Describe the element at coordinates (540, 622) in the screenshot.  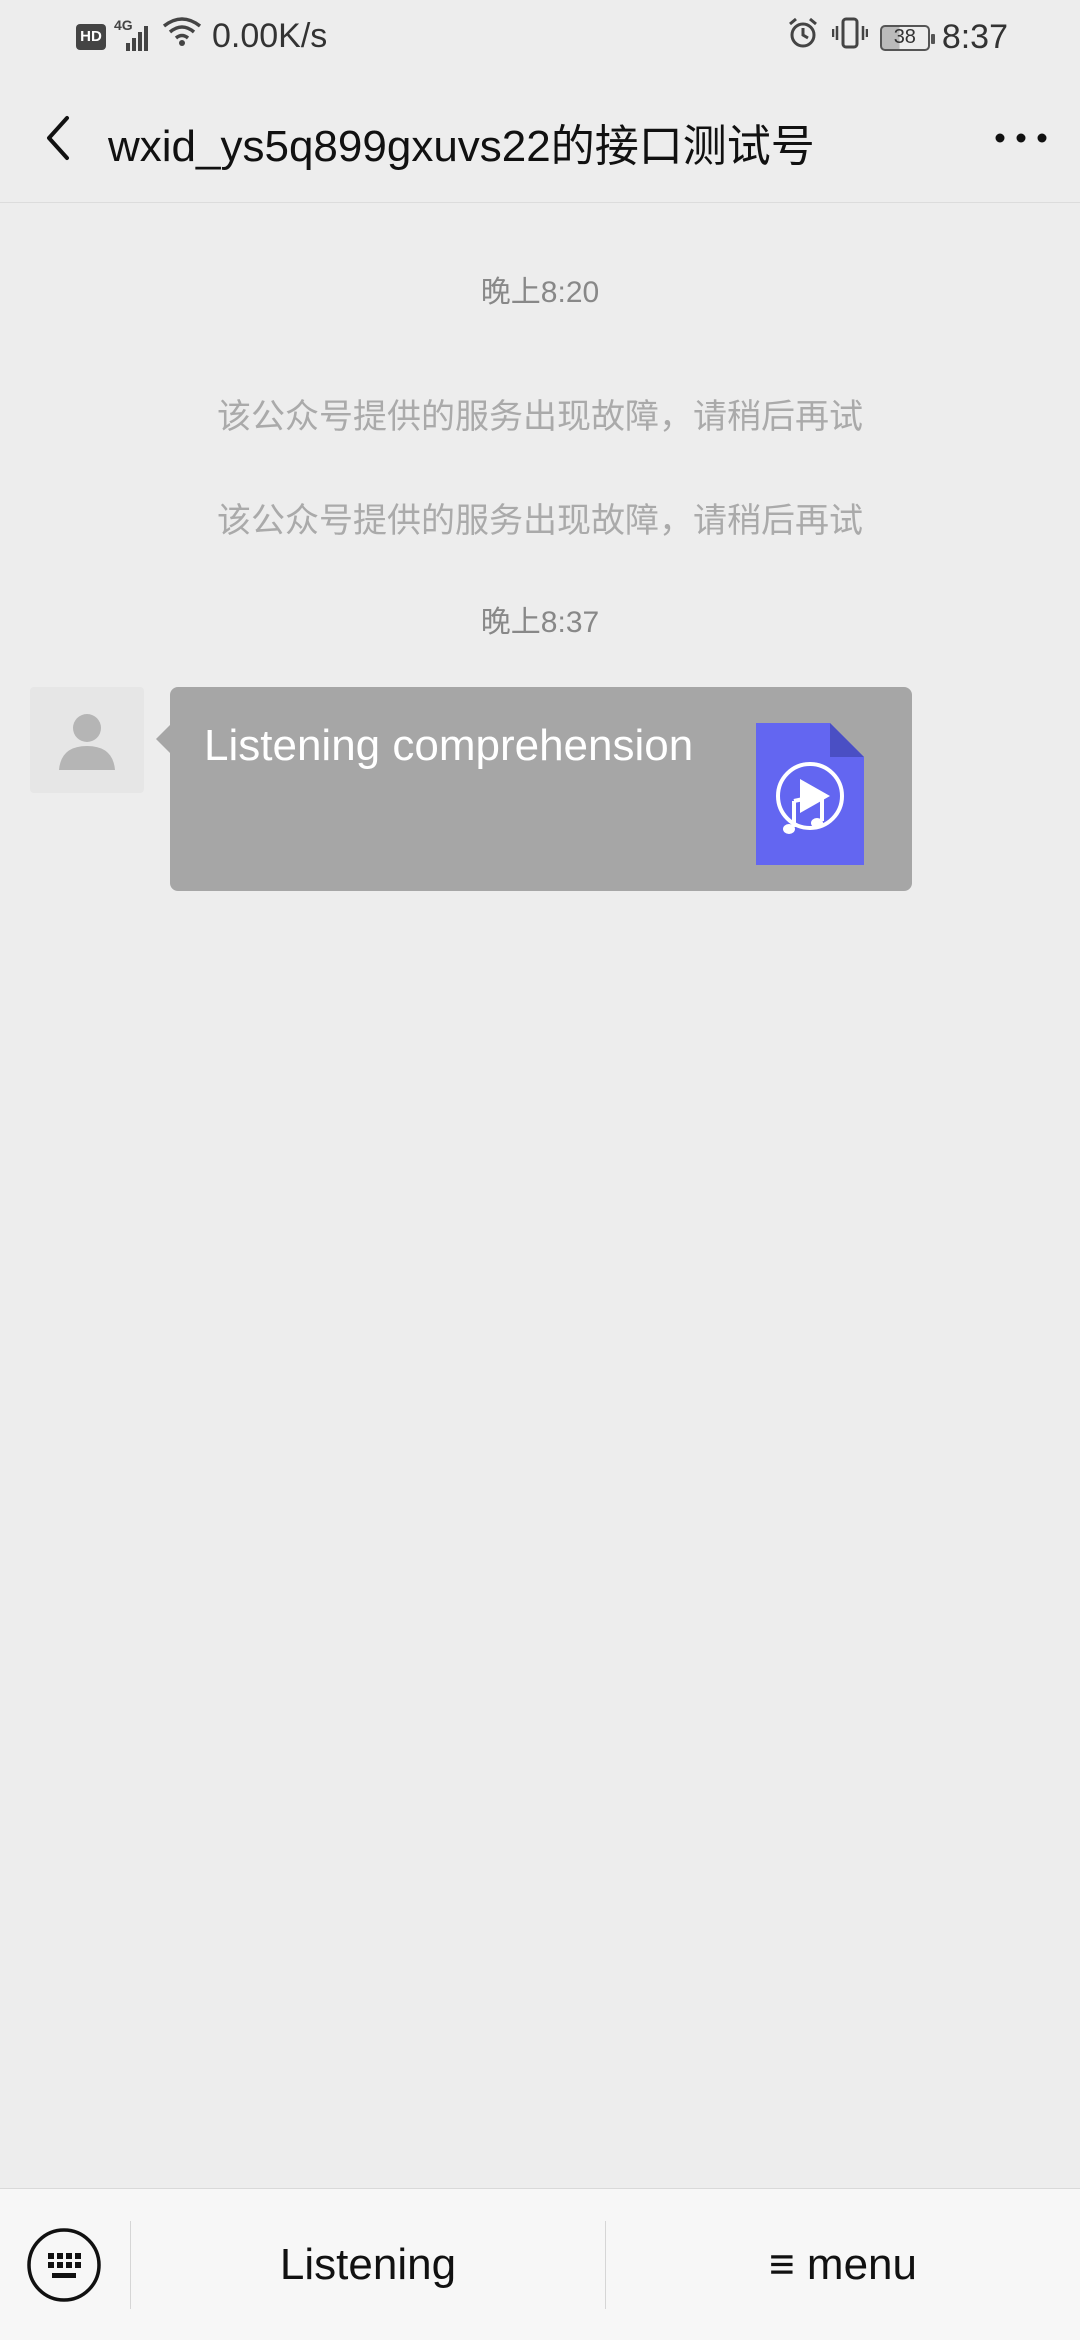
I see `timestamp: 晚上8:37` at that location.